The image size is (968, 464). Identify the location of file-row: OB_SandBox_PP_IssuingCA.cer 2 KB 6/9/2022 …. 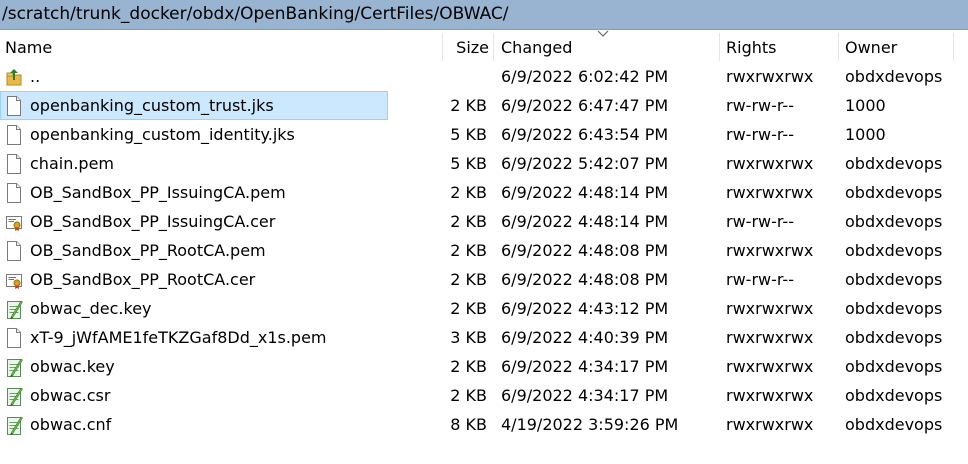
(484, 221).